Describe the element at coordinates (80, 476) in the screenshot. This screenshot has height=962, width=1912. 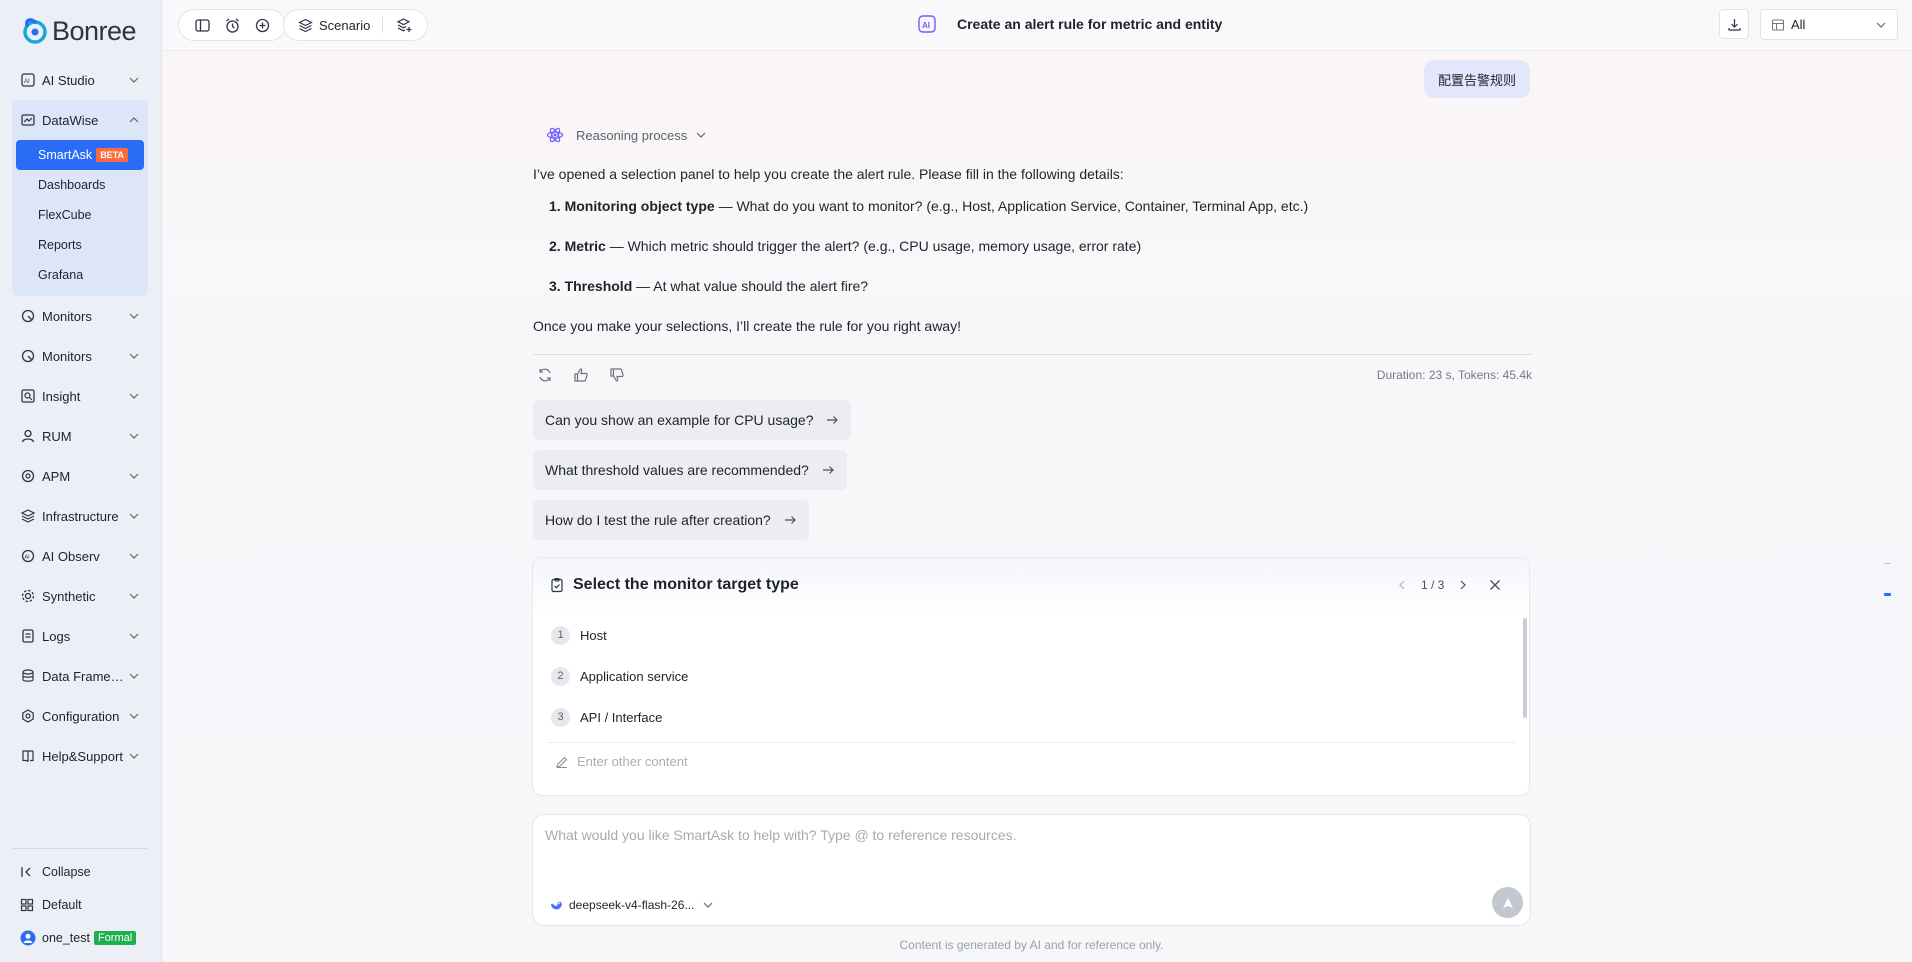
I see `sidebar-item-apm: APM` at that location.